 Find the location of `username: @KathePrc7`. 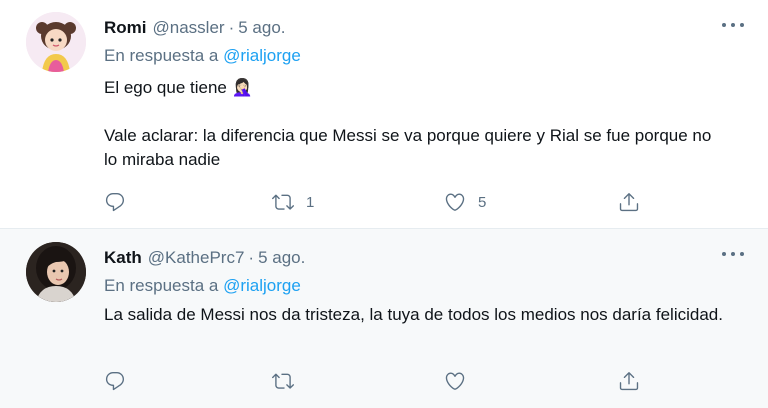

username: @KathePrc7 is located at coordinates (196, 258).